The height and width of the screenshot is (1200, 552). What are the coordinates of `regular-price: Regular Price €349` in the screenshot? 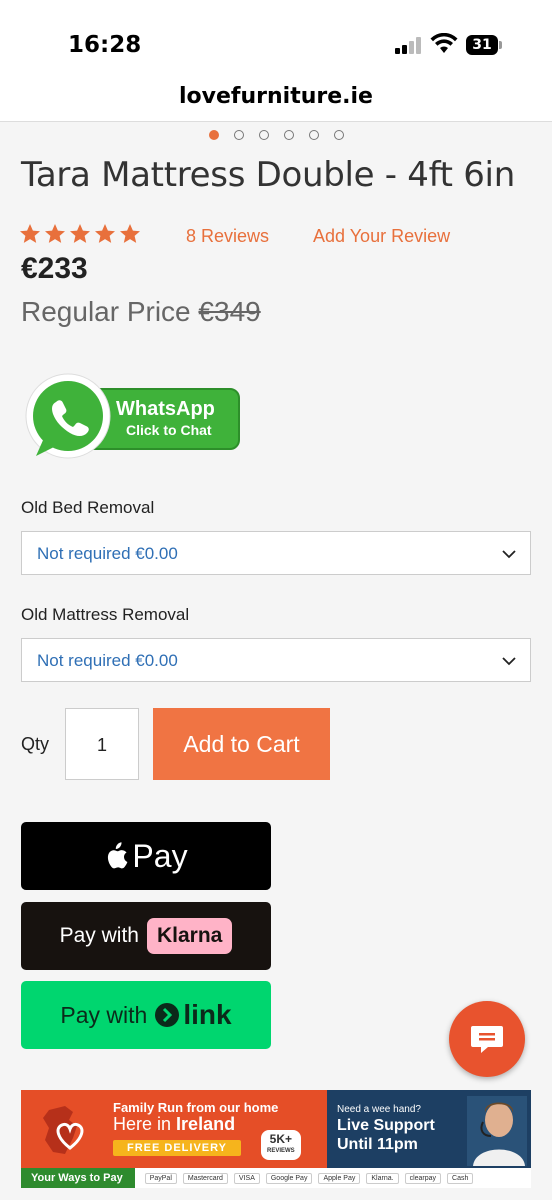 It's located at (141, 312).